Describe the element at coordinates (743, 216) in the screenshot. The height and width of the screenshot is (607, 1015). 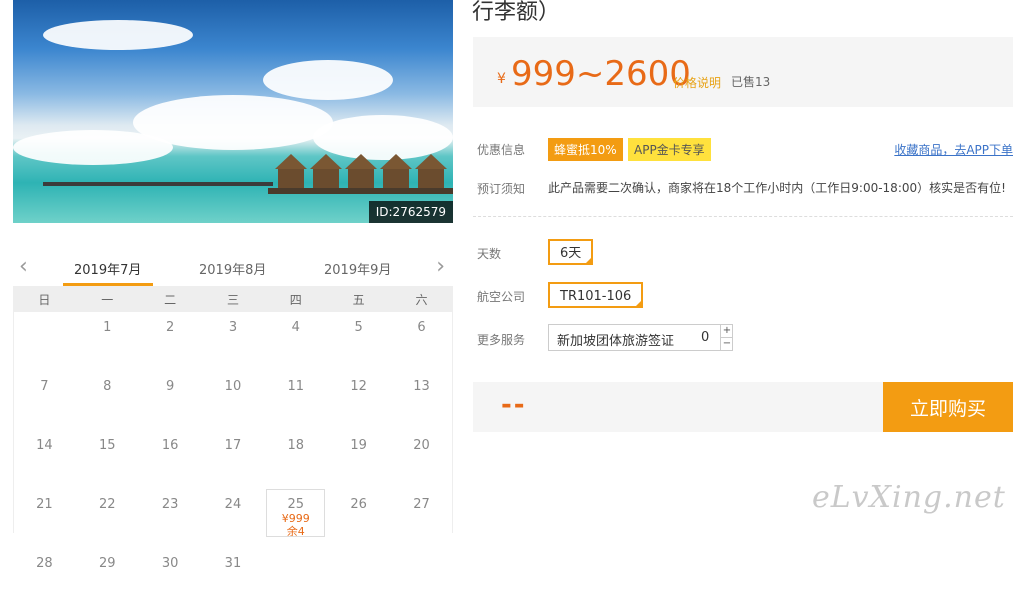
I see `section-divider` at that location.